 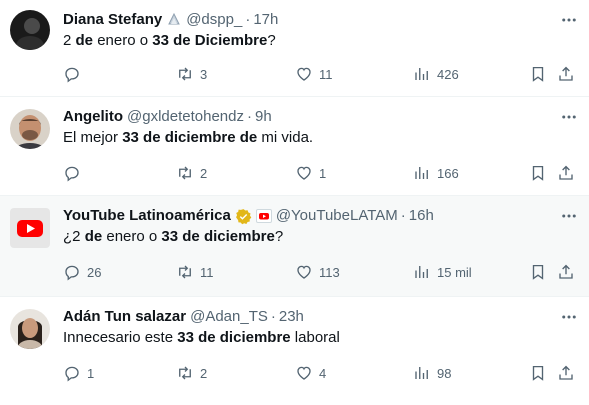 I want to click on retweet-count: 2, so click(x=204, y=373).